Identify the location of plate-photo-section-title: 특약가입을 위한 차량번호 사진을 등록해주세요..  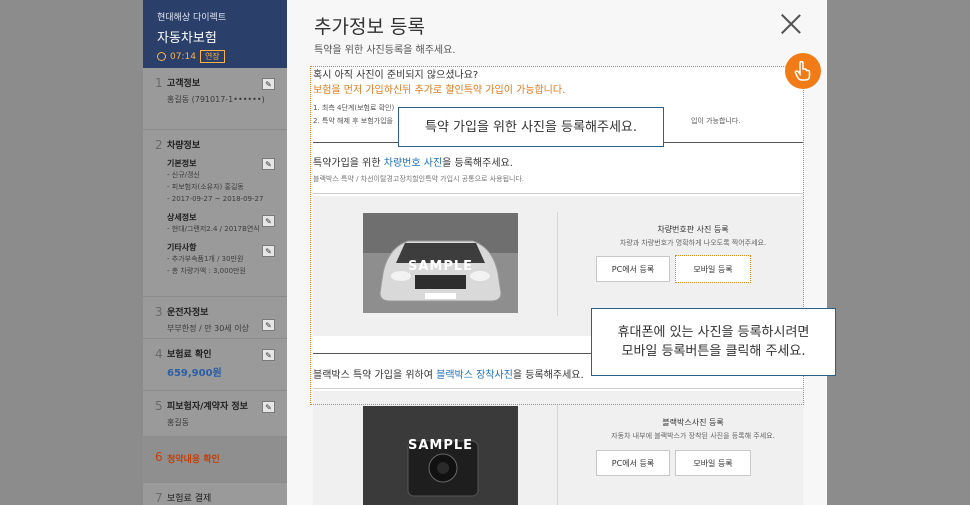
(413, 161).